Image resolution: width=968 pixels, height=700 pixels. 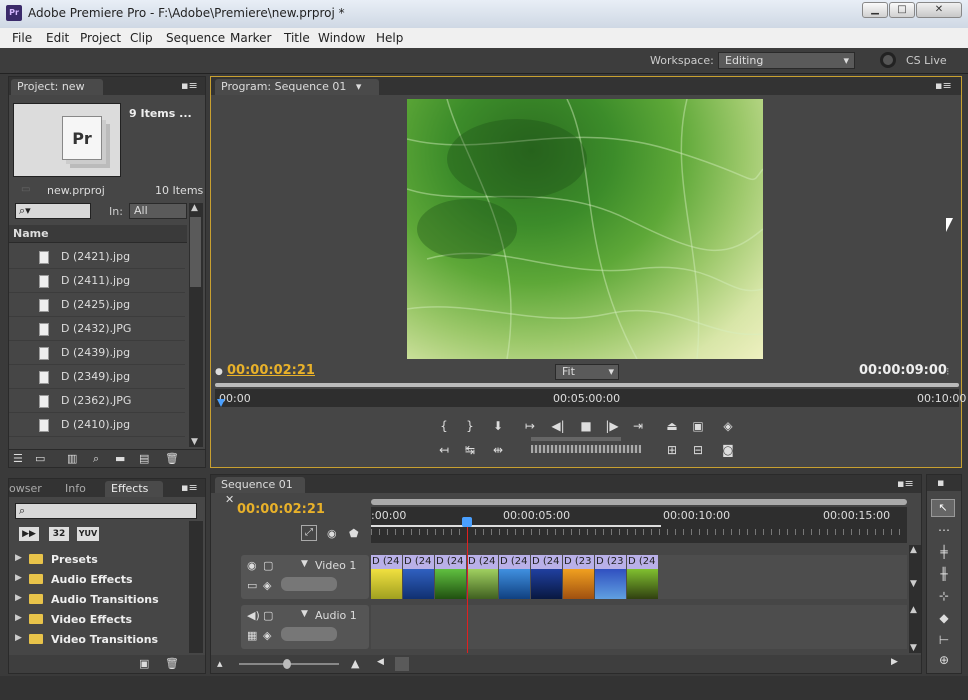 I want to click on bin-video-transitions: ▶ Video Transitions, so click(x=100, y=640).